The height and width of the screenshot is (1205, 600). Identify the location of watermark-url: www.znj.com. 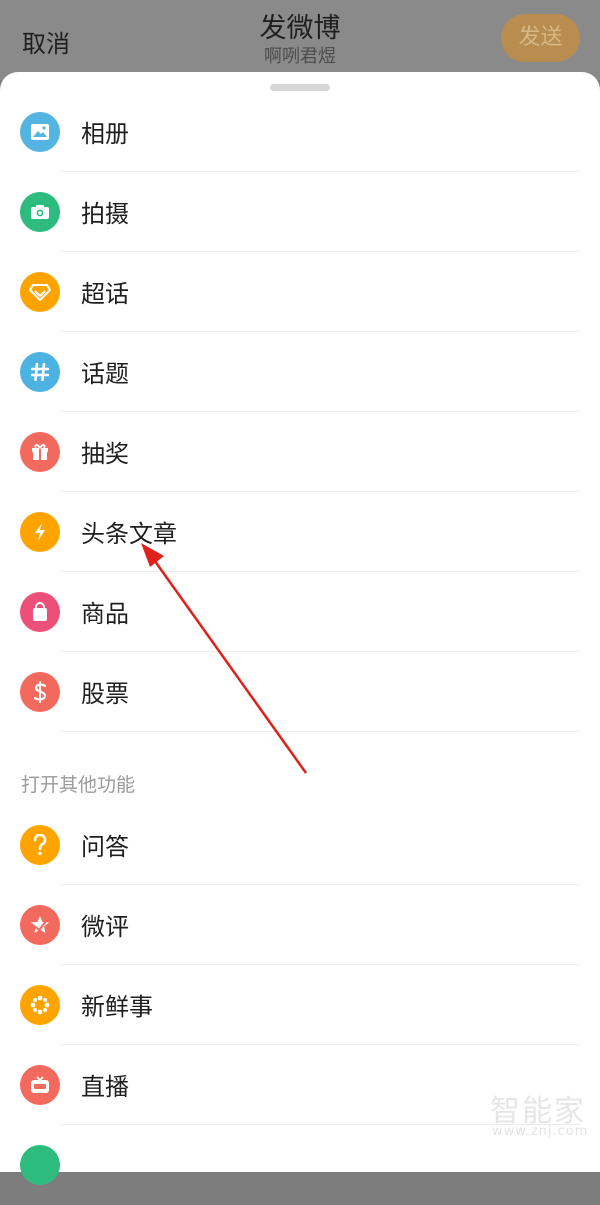
(540, 1131).